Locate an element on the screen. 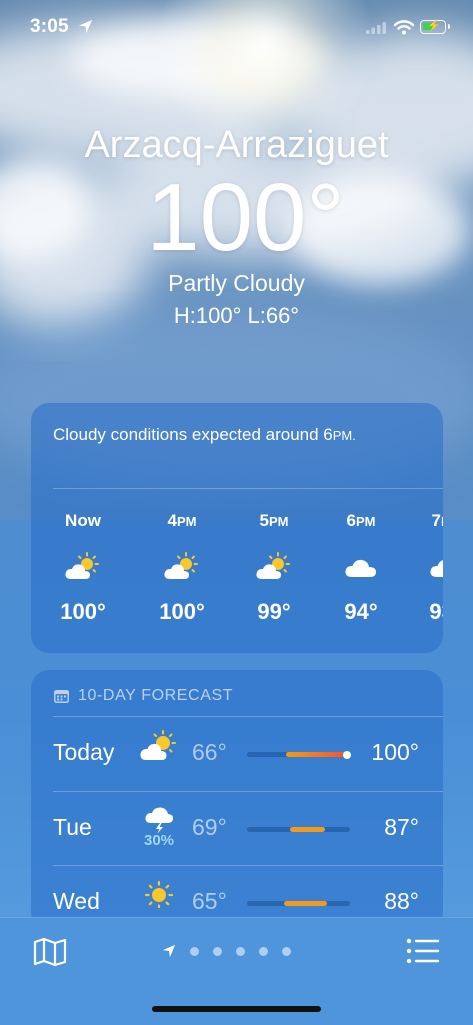 The image size is (473, 1025). forecast-row: Tue 30% 69° 87° is located at coordinates (237, 829).